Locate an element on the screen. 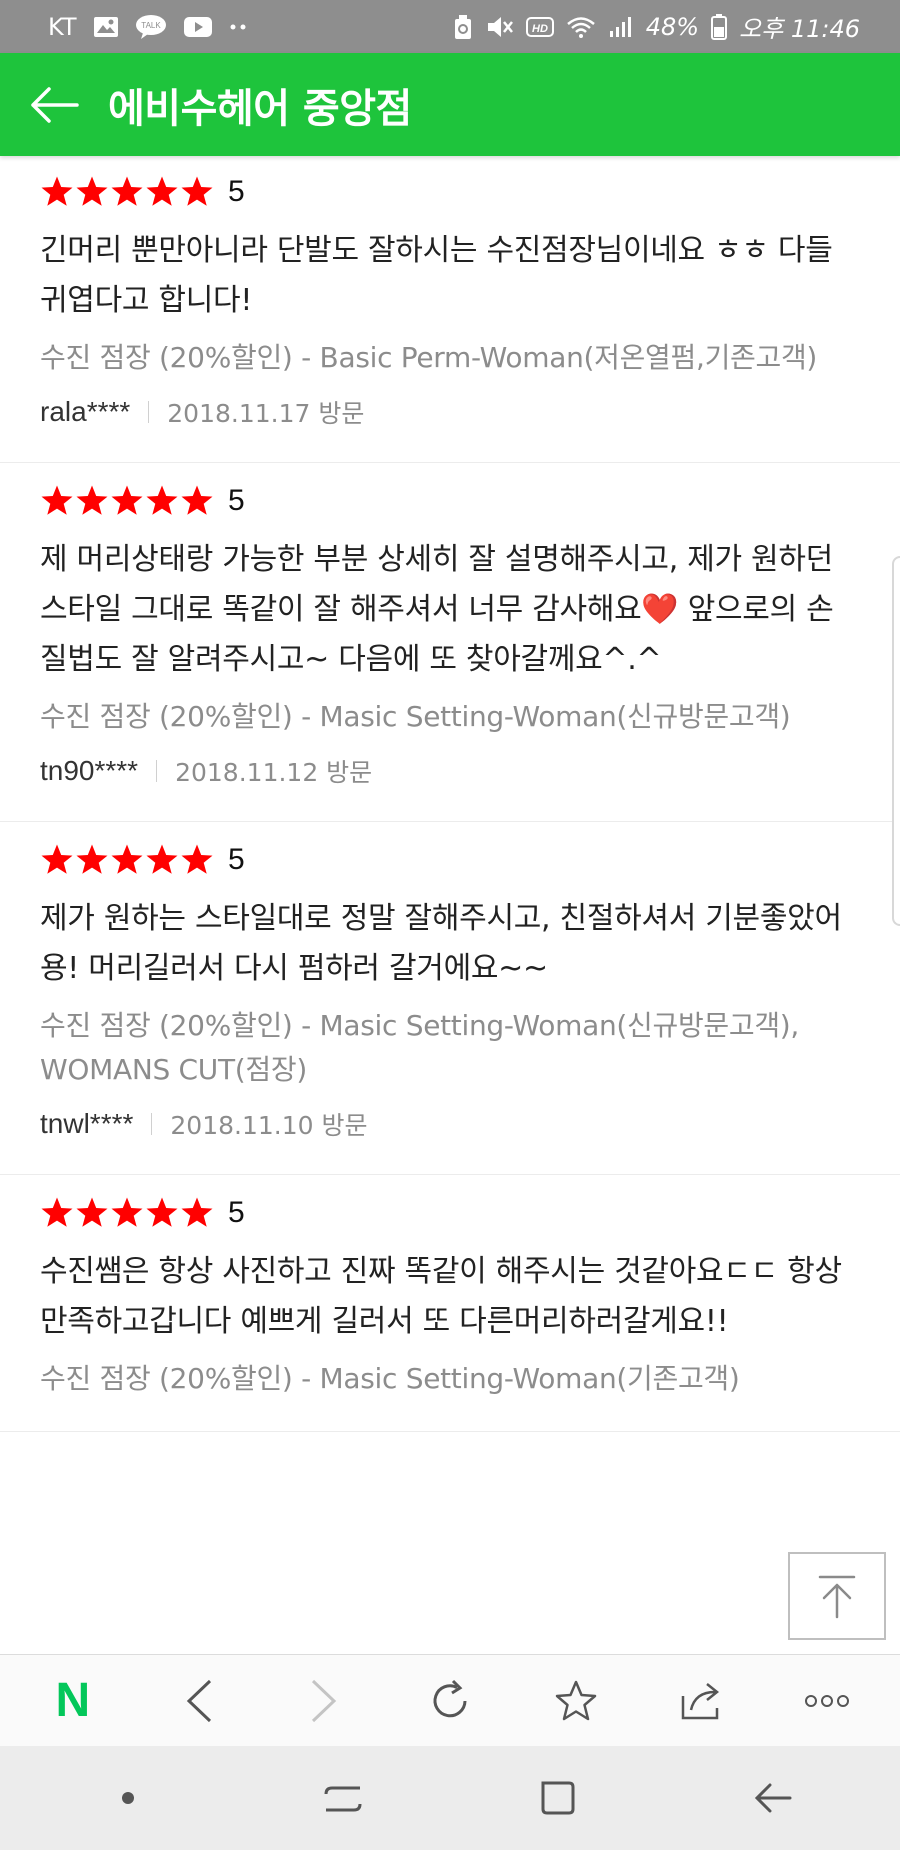  wifi-icon is located at coordinates (581, 27).